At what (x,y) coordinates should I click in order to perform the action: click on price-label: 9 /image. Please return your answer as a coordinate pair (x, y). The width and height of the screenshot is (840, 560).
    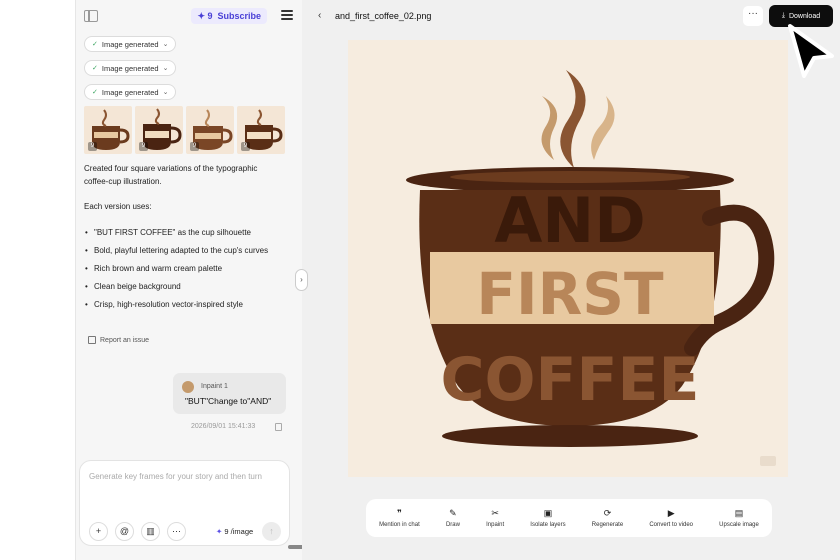
    Looking at the image, I should click on (239, 531).